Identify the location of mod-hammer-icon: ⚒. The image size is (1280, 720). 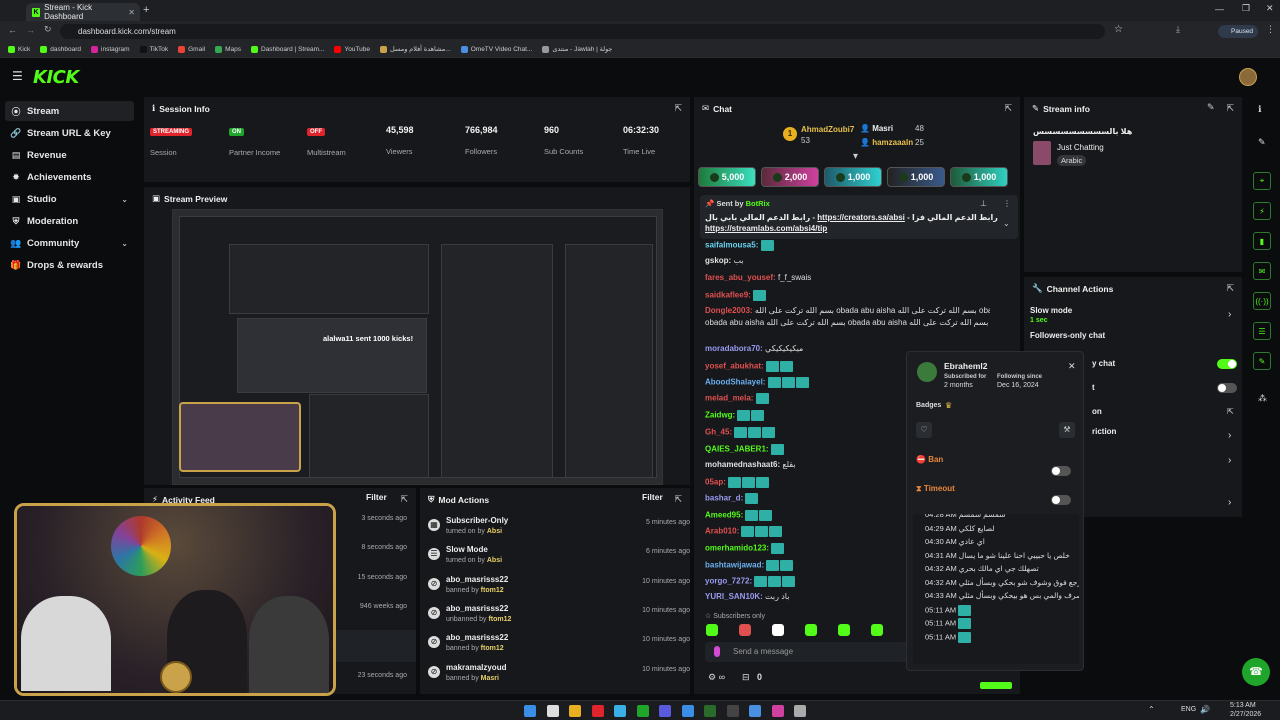
(1067, 430).